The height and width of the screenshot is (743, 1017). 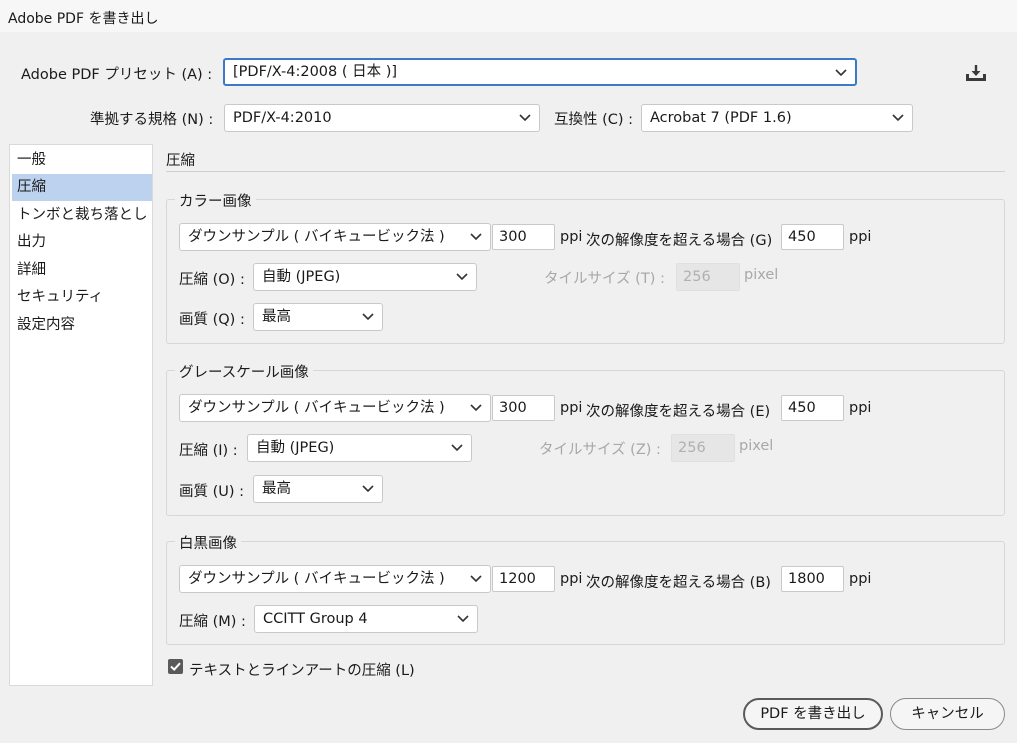 I want to click on color-tile-input: 256, so click(x=708, y=277).